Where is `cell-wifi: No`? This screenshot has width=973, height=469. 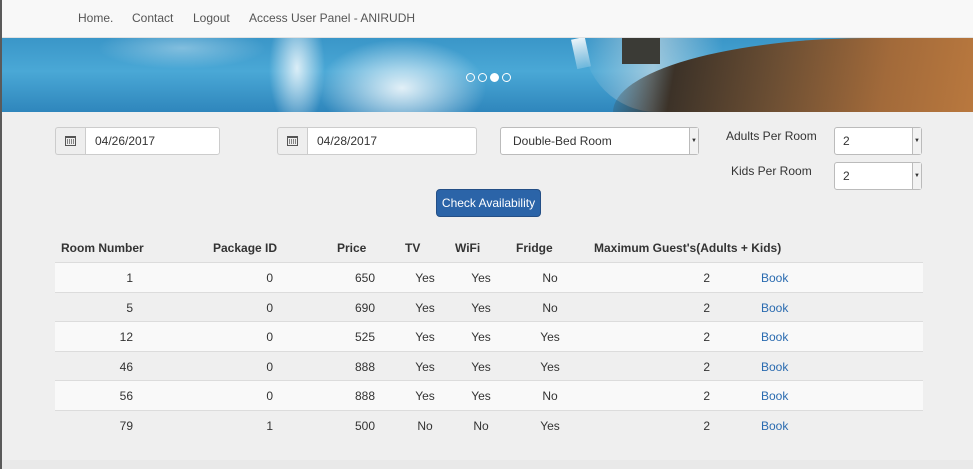 cell-wifi: No is located at coordinates (481, 425).